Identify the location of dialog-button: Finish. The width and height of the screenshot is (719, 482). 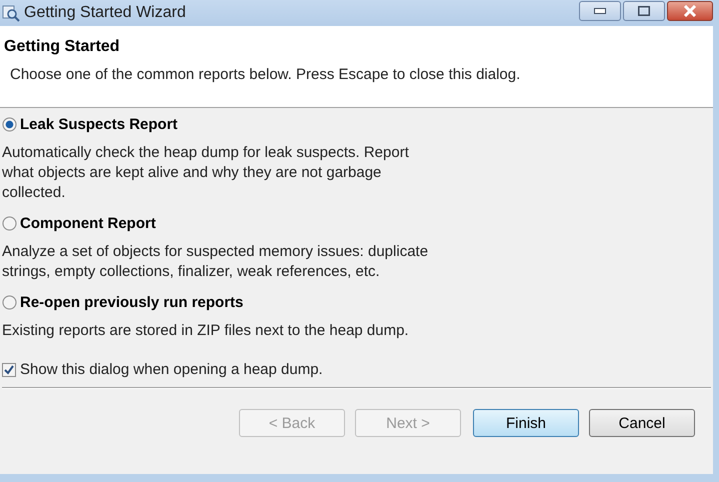
(526, 423).